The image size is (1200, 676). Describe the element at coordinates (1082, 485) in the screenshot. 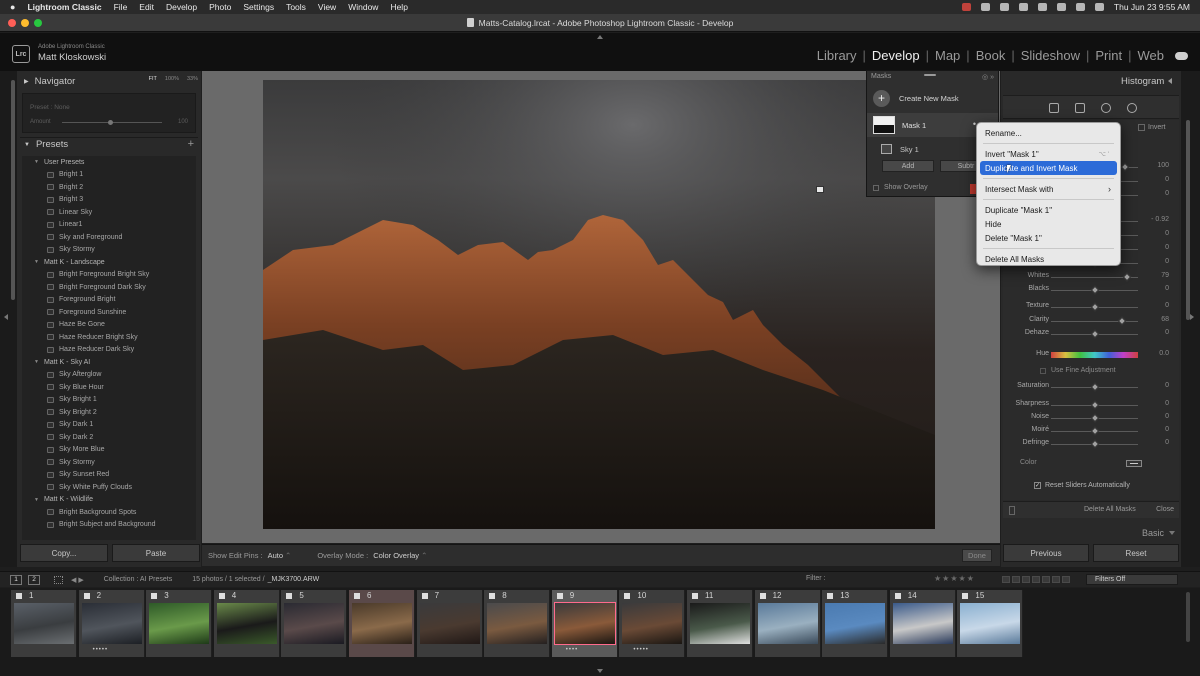

I see `reset-sliders-row: ✓ Reset Sliders Automatically` at that location.